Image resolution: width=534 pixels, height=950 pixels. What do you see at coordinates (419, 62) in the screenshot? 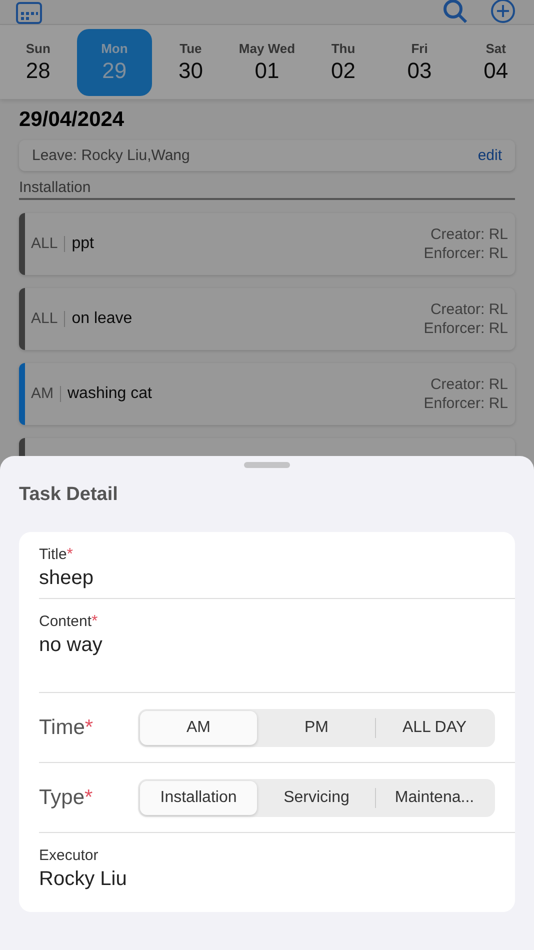
I see `day-tab: Fri 03` at bounding box center [419, 62].